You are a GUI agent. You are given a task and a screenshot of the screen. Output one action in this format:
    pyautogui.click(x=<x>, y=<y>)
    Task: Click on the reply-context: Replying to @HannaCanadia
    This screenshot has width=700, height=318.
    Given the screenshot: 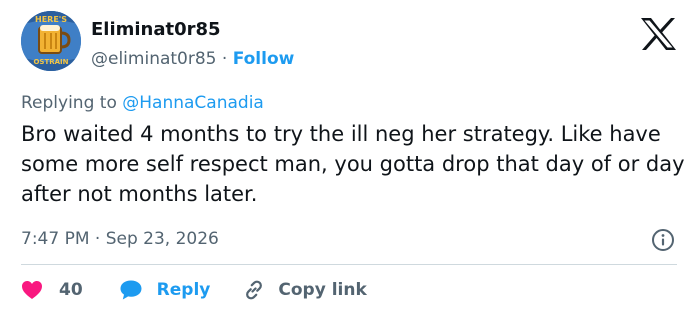 What is the action you would take?
    pyautogui.click(x=142, y=103)
    